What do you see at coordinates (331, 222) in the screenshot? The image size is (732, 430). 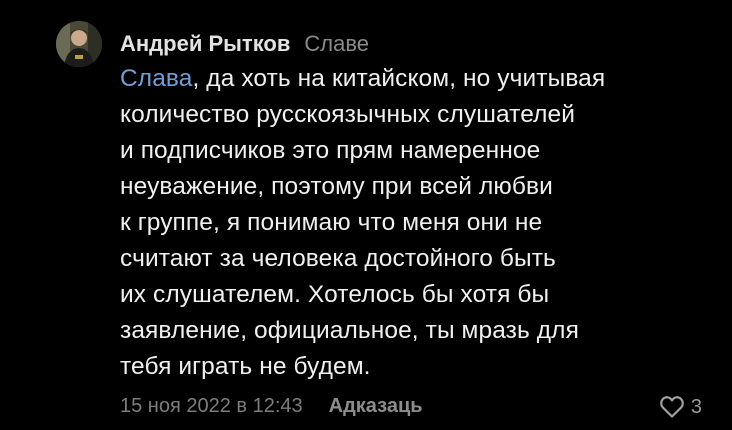 I see `comment-line: к группе, я понимаю что меня они не` at bounding box center [331, 222].